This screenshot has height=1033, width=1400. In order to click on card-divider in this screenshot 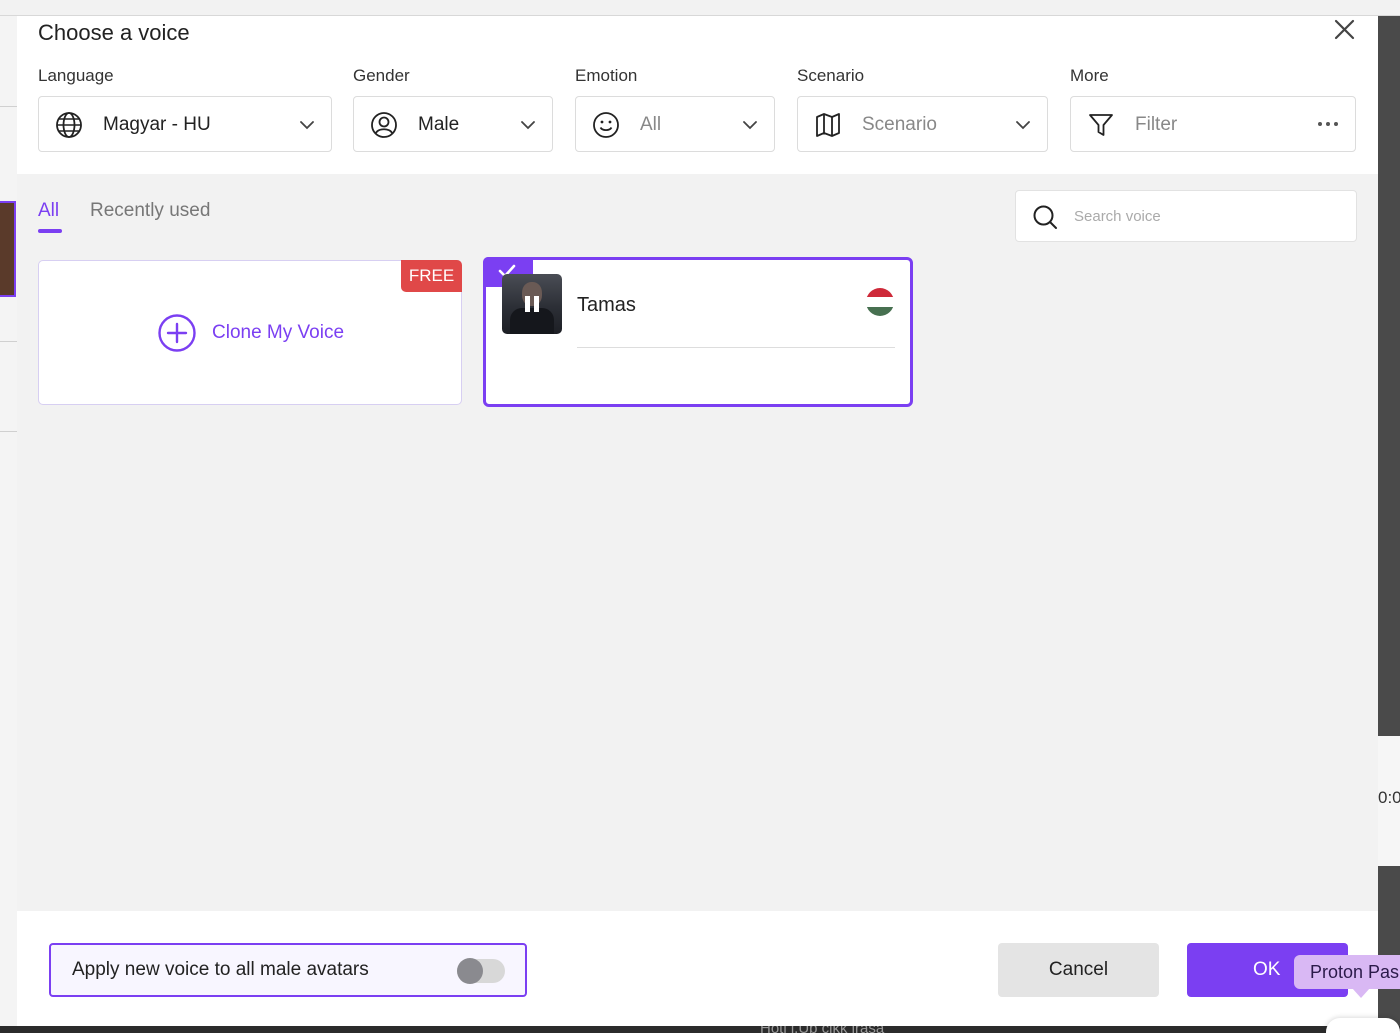, I will do `click(736, 347)`.